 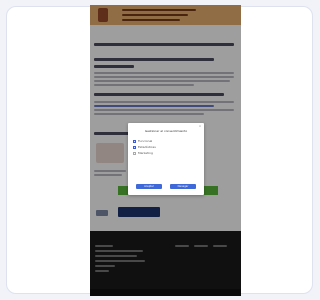 What do you see at coordinates (200, 126) in the screenshot?
I see `close-icon: ×` at bounding box center [200, 126].